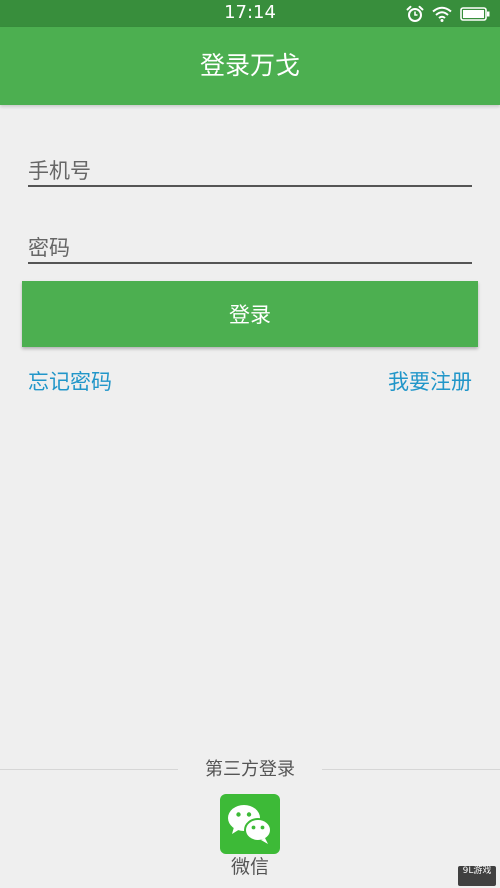 The image size is (500, 888). Describe the element at coordinates (411, 769) in the screenshot. I see `divider-right` at that location.